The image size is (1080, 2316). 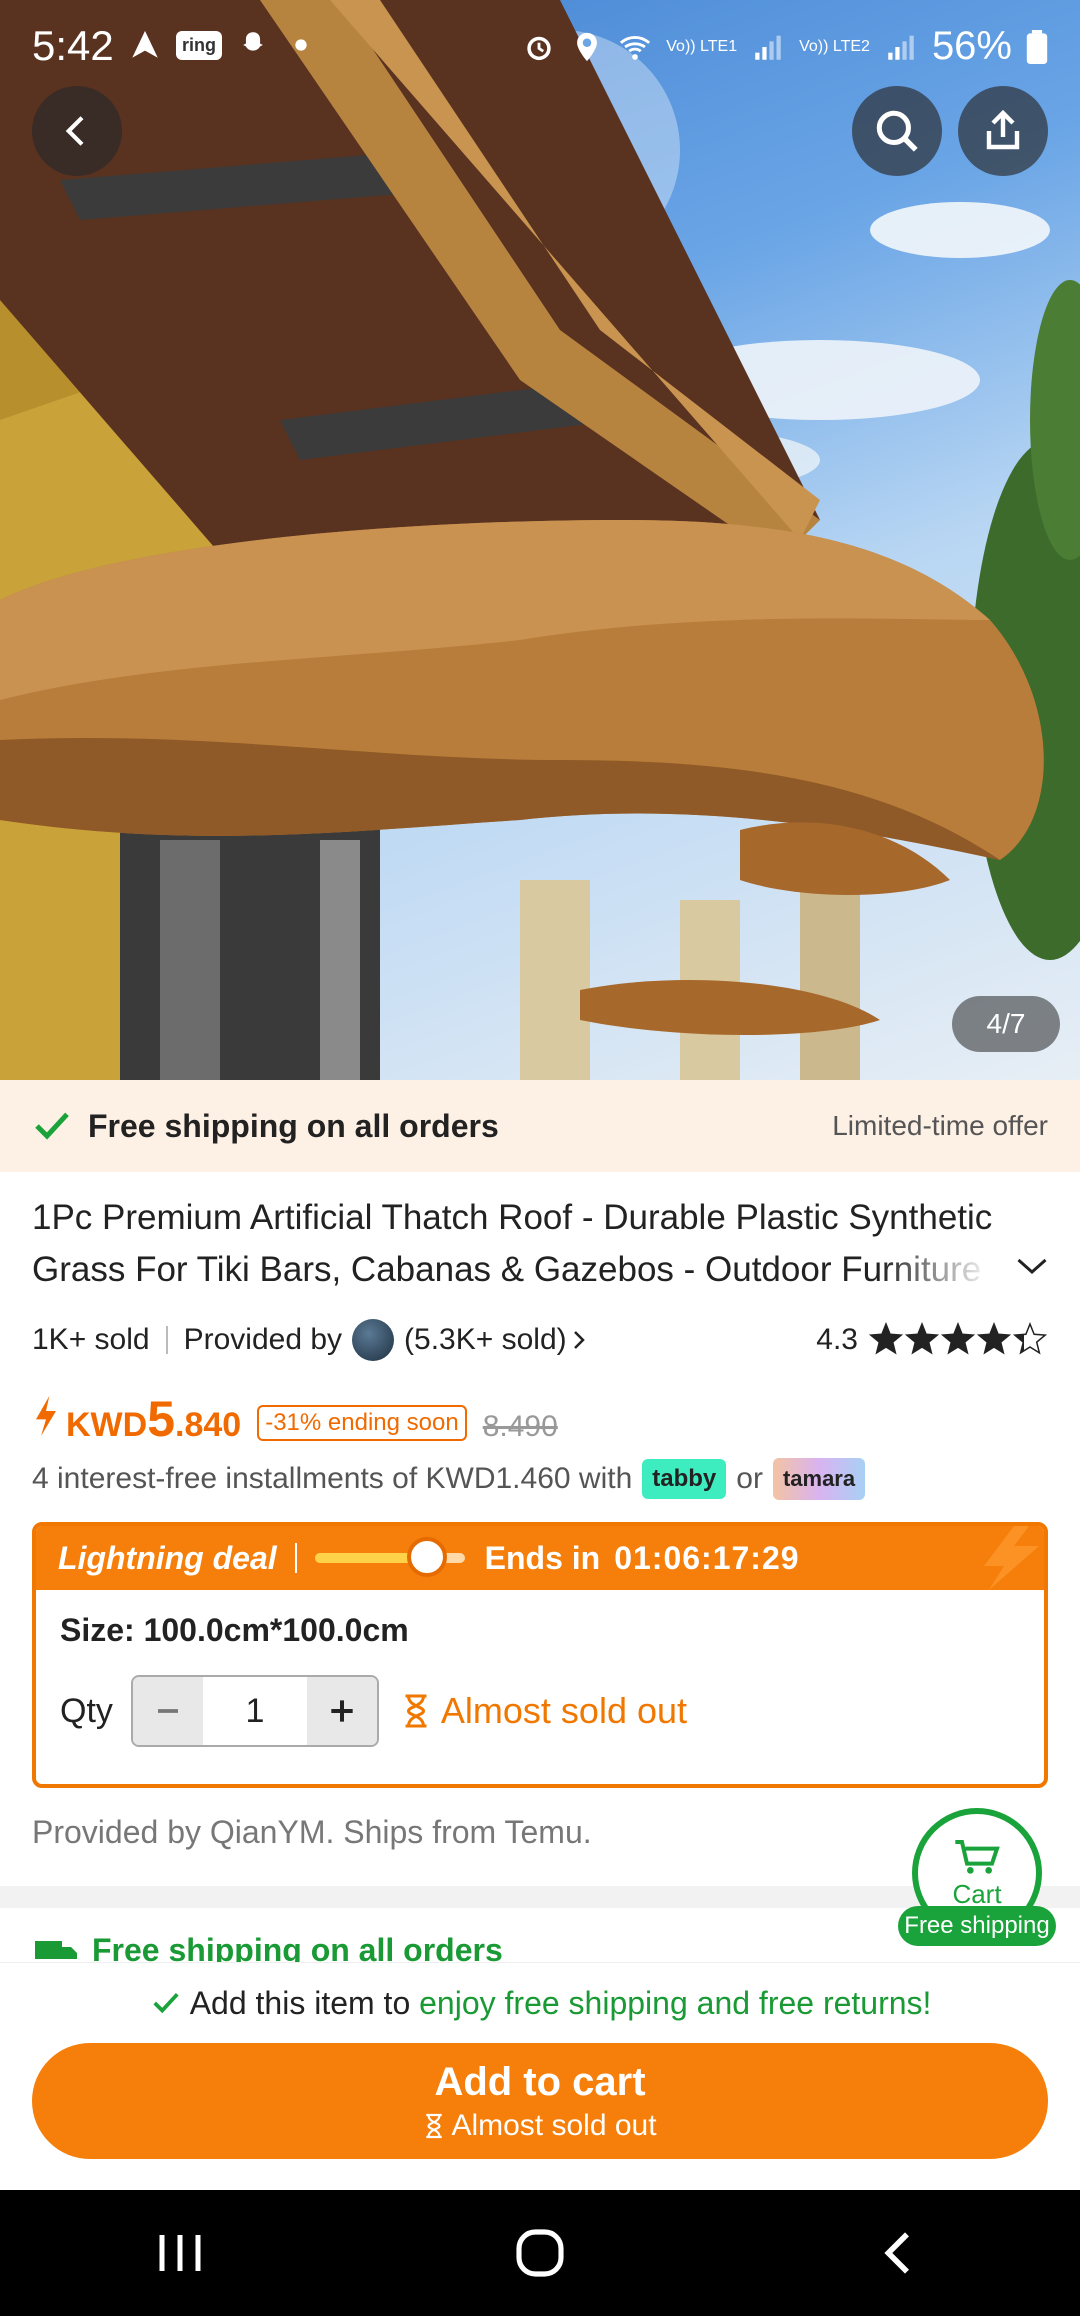 What do you see at coordinates (362, 1423) in the screenshot?
I see `discount-badge: -31% ending soon` at bounding box center [362, 1423].